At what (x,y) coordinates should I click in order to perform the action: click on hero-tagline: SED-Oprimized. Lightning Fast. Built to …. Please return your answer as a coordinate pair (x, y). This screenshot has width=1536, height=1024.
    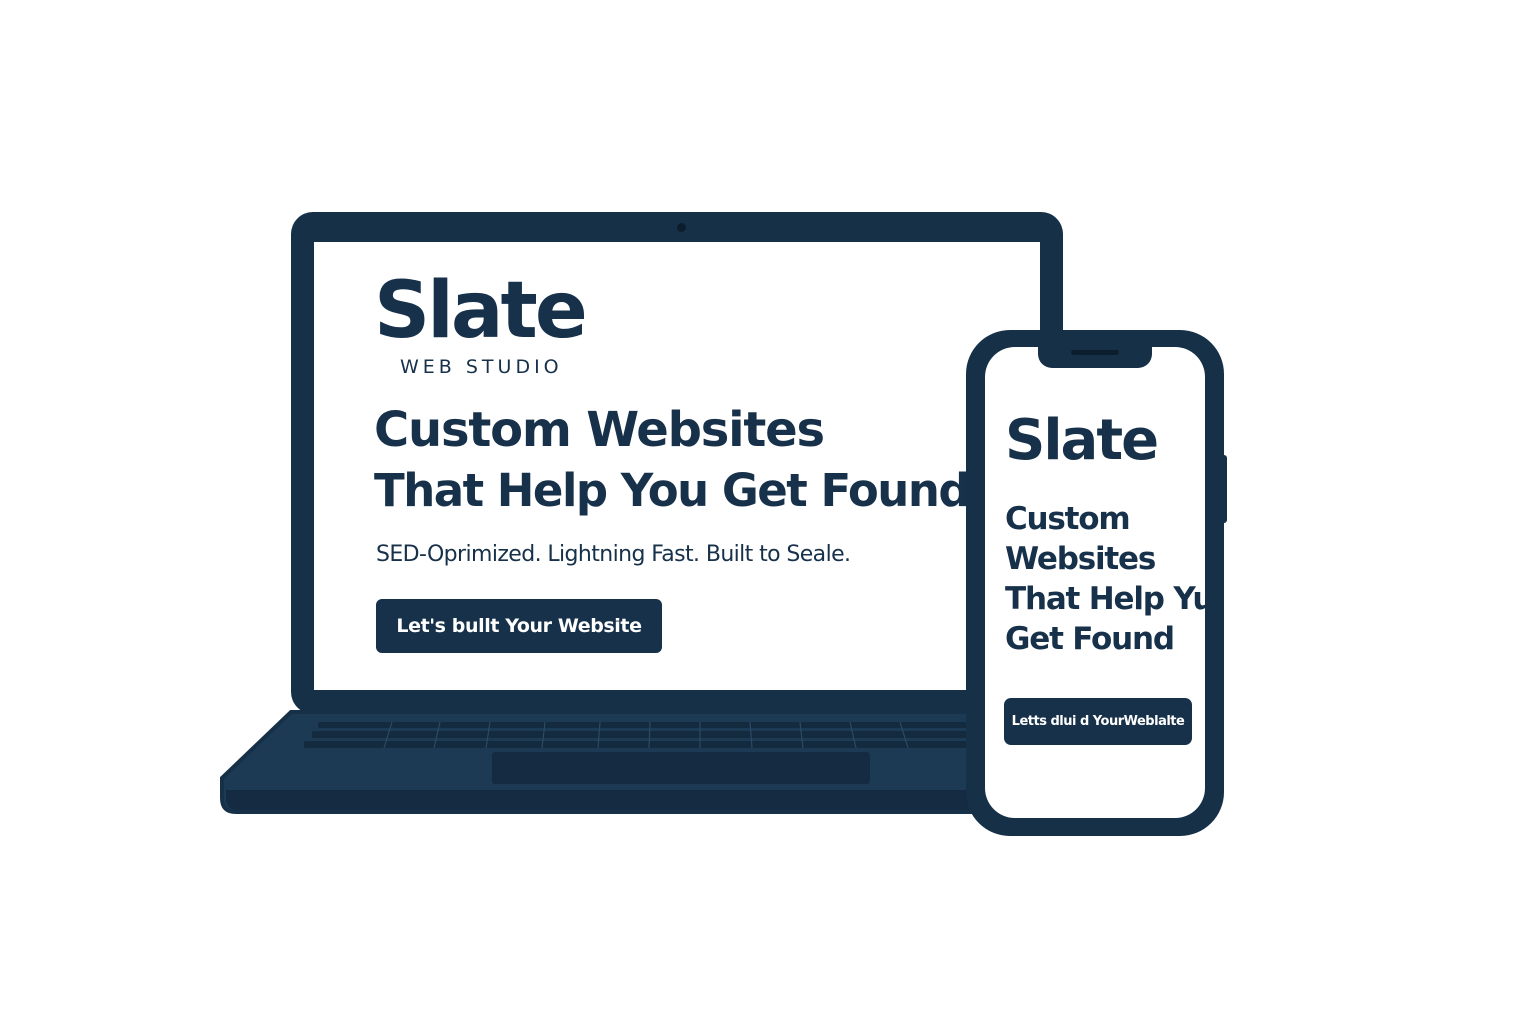
    Looking at the image, I should click on (613, 554).